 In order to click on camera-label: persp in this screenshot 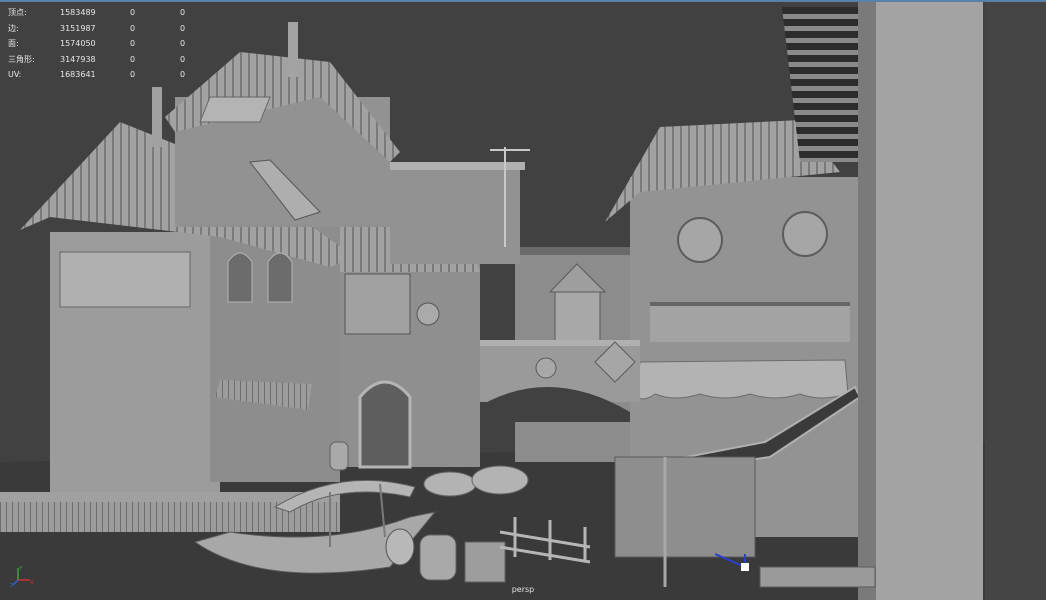, I will do `click(523, 589)`.